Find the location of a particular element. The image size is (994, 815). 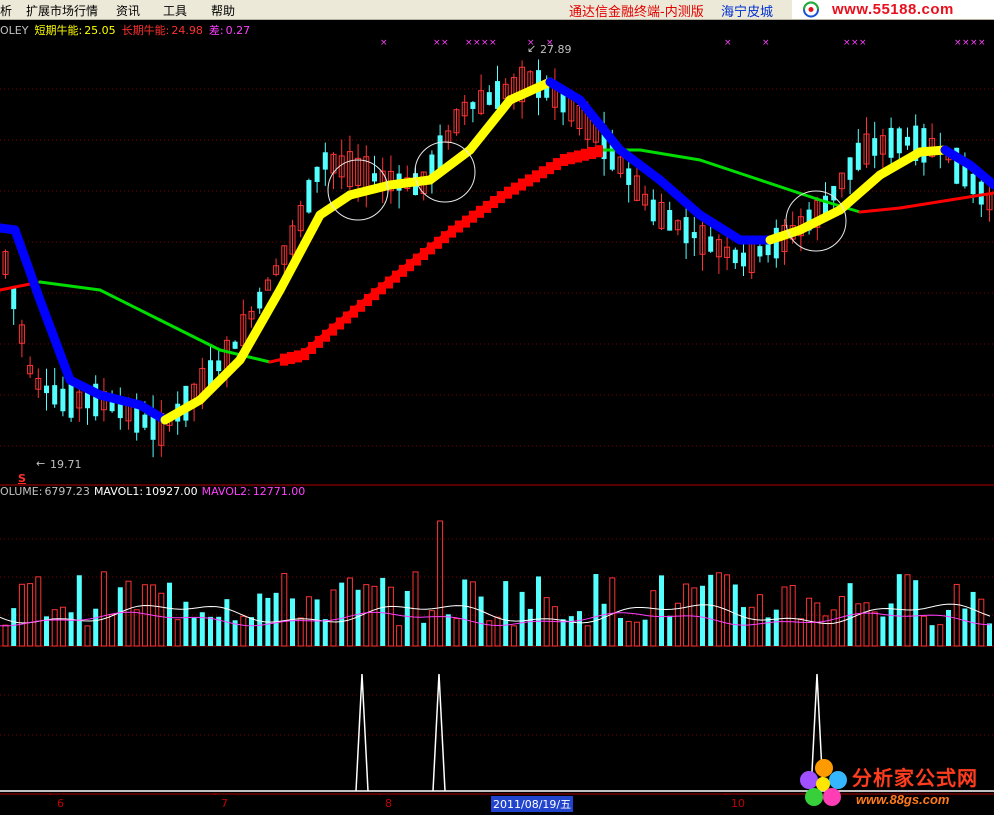

short-energy-label: 短期牛能: is located at coordinates (58, 30).